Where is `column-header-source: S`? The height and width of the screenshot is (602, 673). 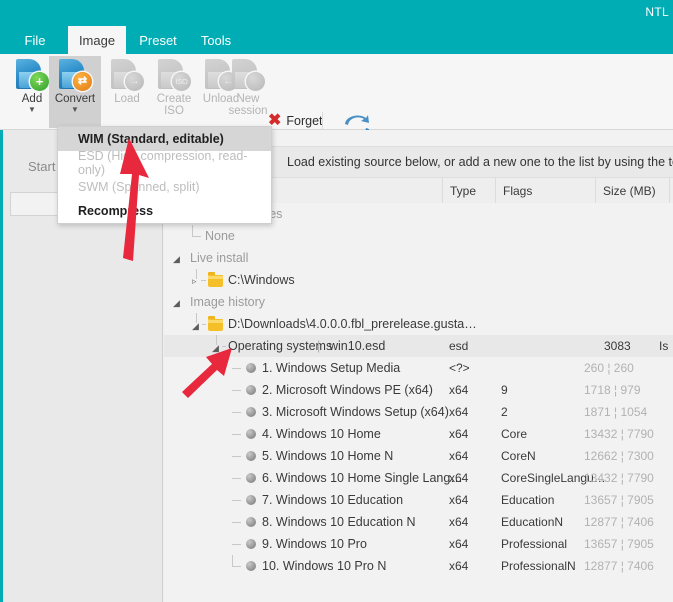
column-header-source: S is located at coordinates (671, 190).